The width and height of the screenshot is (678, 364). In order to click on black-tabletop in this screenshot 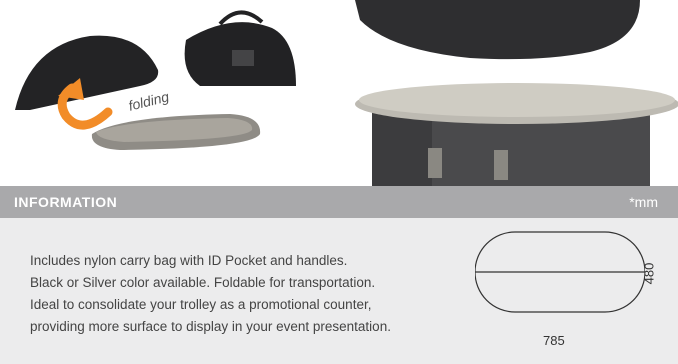, I will do `click(497, 30)`.